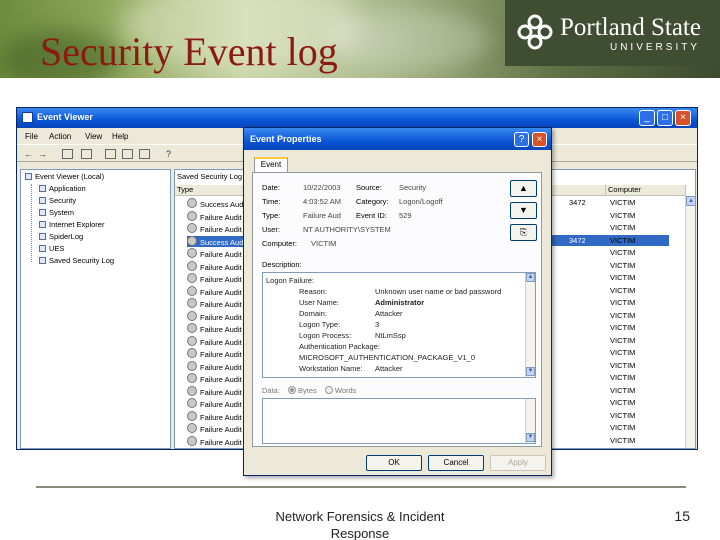  What do you see at coordinates (93, 136) in the screenshot?
I see `menu-view: View` at bounding box center [93, 136].